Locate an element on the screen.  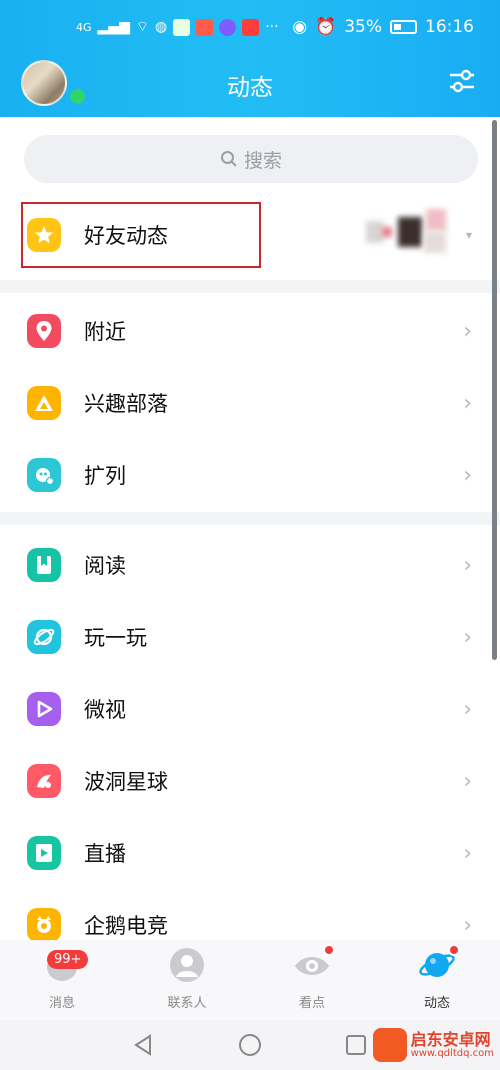
signal-label: 4G is located at coordinates (84, 27).